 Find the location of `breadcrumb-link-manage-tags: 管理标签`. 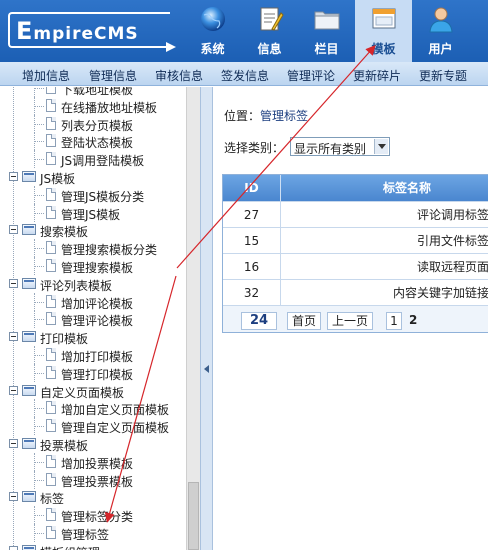

breadcrumb-link-manage-tags: 管理标签 is located at coordinates (284, 116).